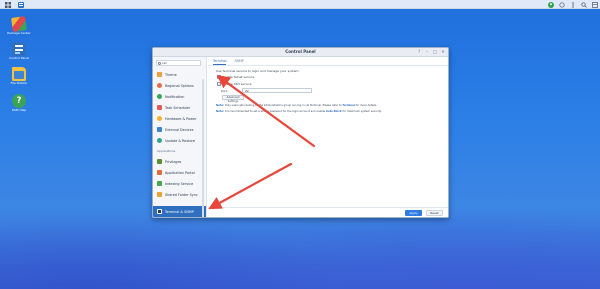  What do you see at coordinates (348, 105) in the screenshot?
I see `terminal-help-link: Terminal` at bounding box center [348, 105].